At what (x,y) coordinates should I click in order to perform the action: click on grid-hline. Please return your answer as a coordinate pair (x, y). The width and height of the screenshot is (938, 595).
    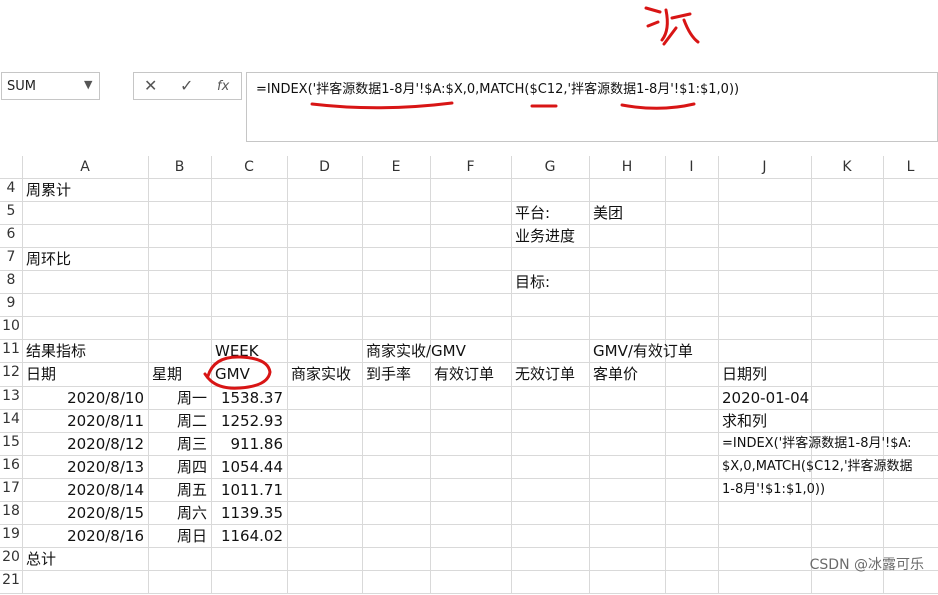
    Looking at the image, I should click on (469, 594).